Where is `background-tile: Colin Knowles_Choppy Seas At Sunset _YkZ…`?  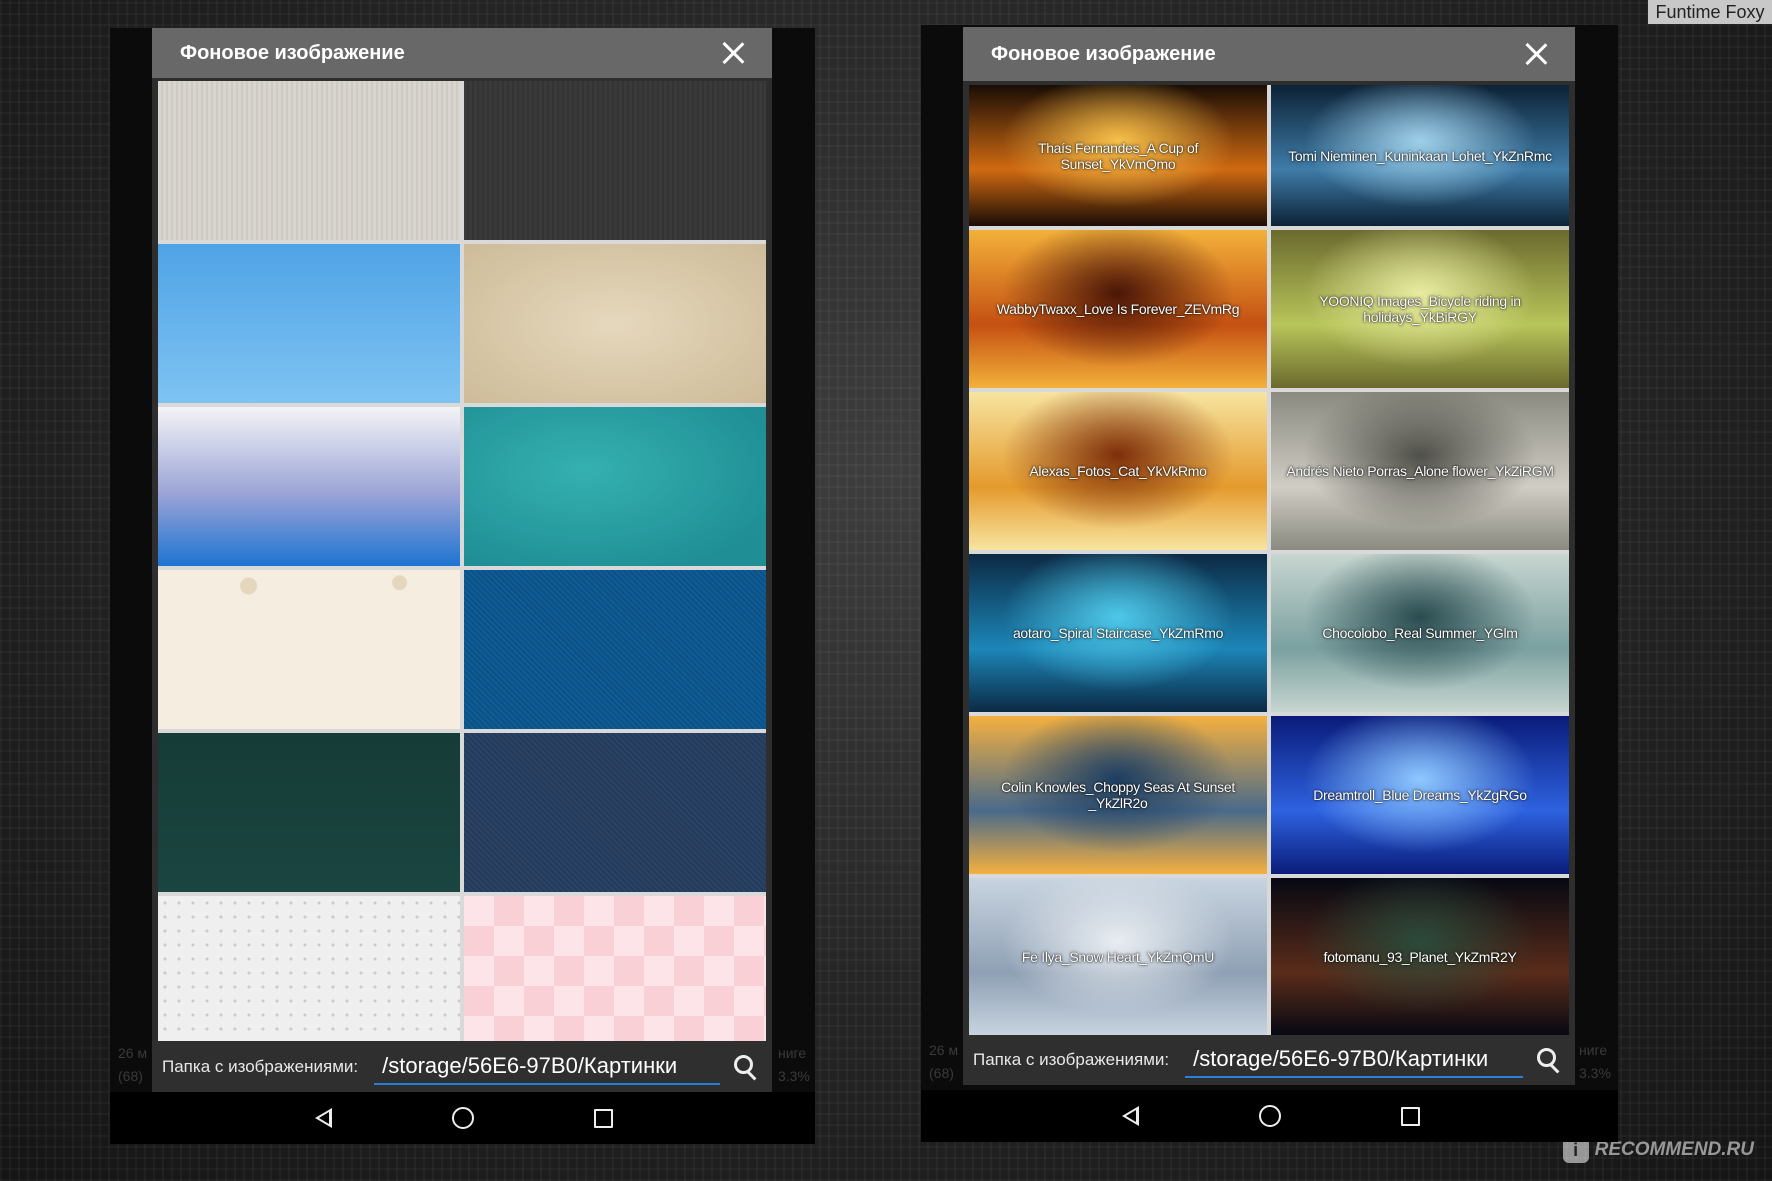
background-tile: Colin Knowles_Choppy Seas At Sunset _YkZ… is located at coordinates (1118, 795).